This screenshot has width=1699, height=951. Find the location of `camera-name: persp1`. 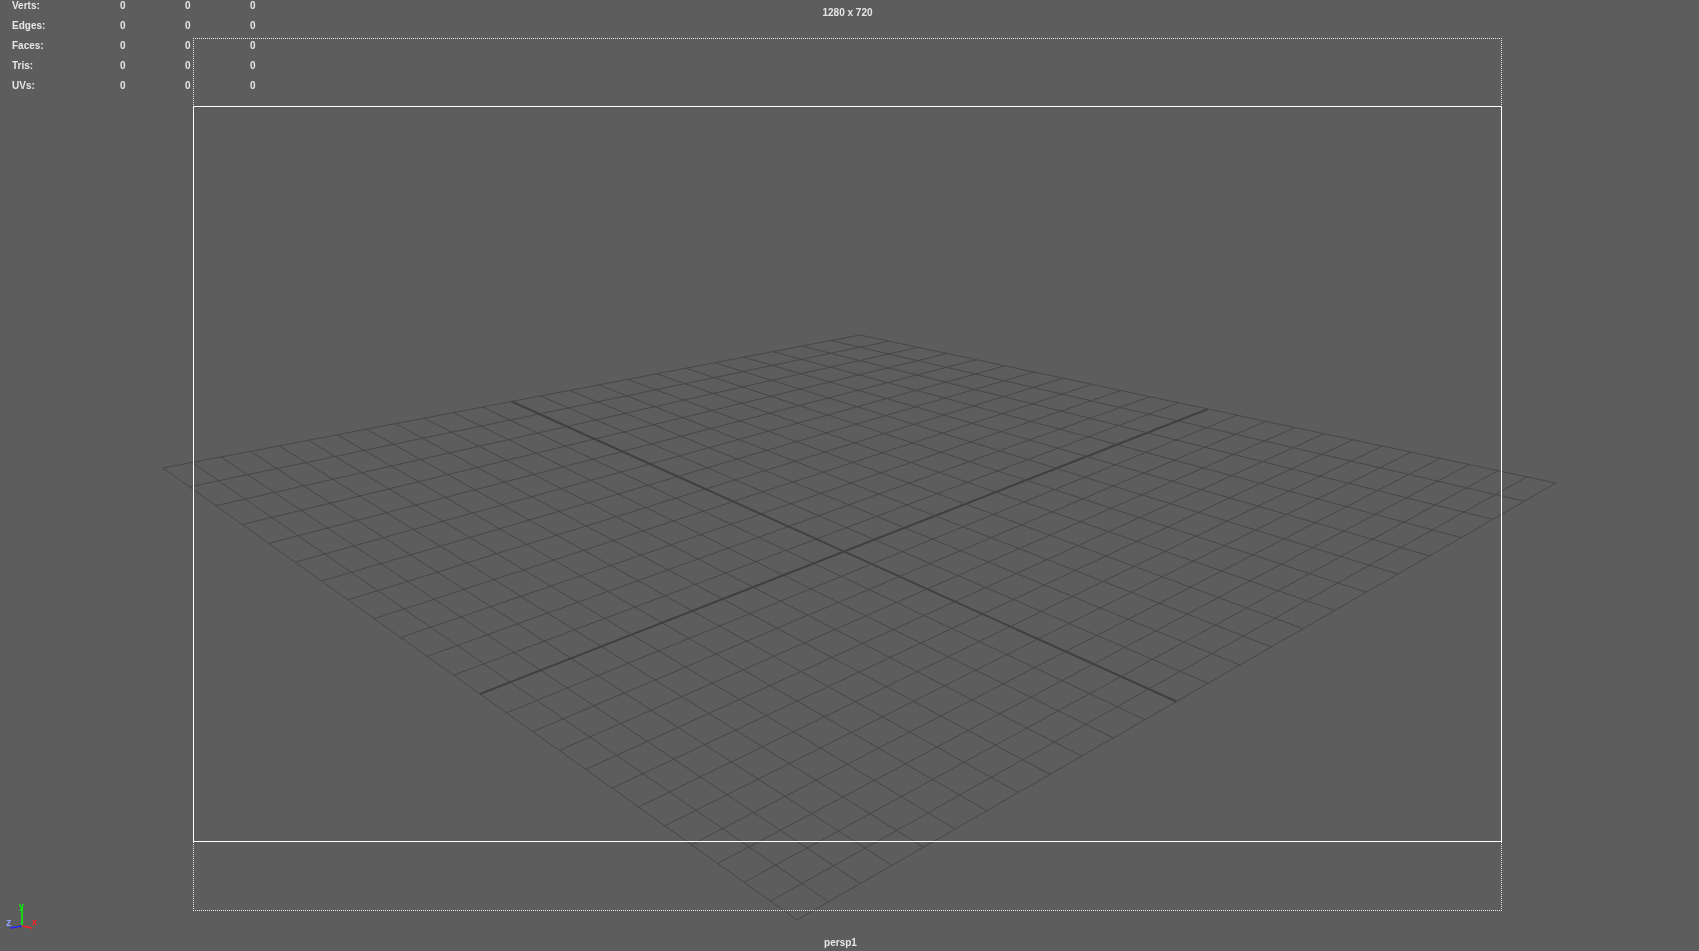

camera-name: persp1 is located at coordinates (840, 943).